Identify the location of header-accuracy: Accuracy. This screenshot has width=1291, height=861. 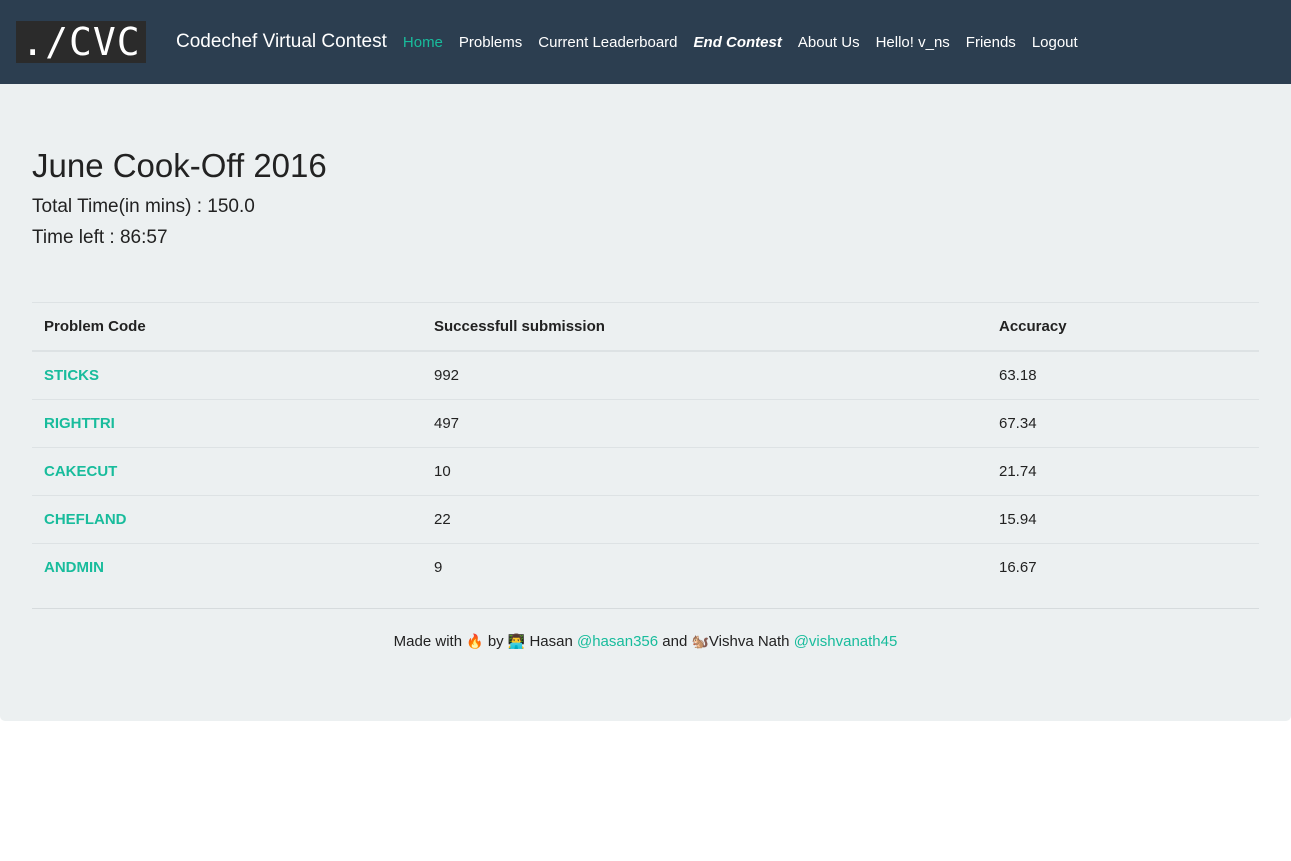
(1123, 327).